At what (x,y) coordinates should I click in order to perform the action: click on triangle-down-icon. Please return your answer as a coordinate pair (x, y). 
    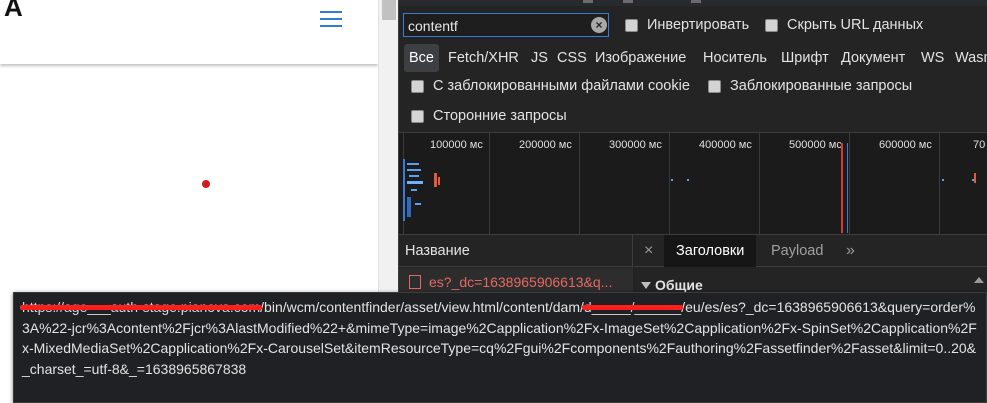
    Looking at the image, I should click on (646, 285).